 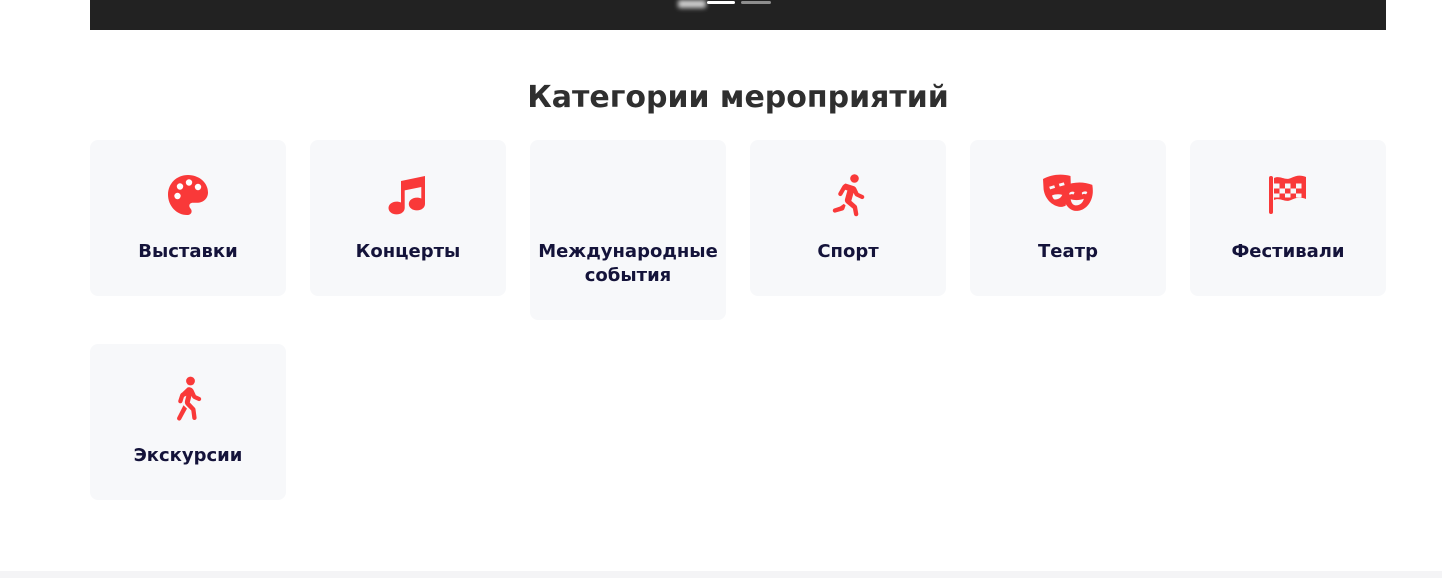 What do you see at coordinates (188, 195) in the screenshot?
I see `palette-icon` at bounding box center [188, 195].